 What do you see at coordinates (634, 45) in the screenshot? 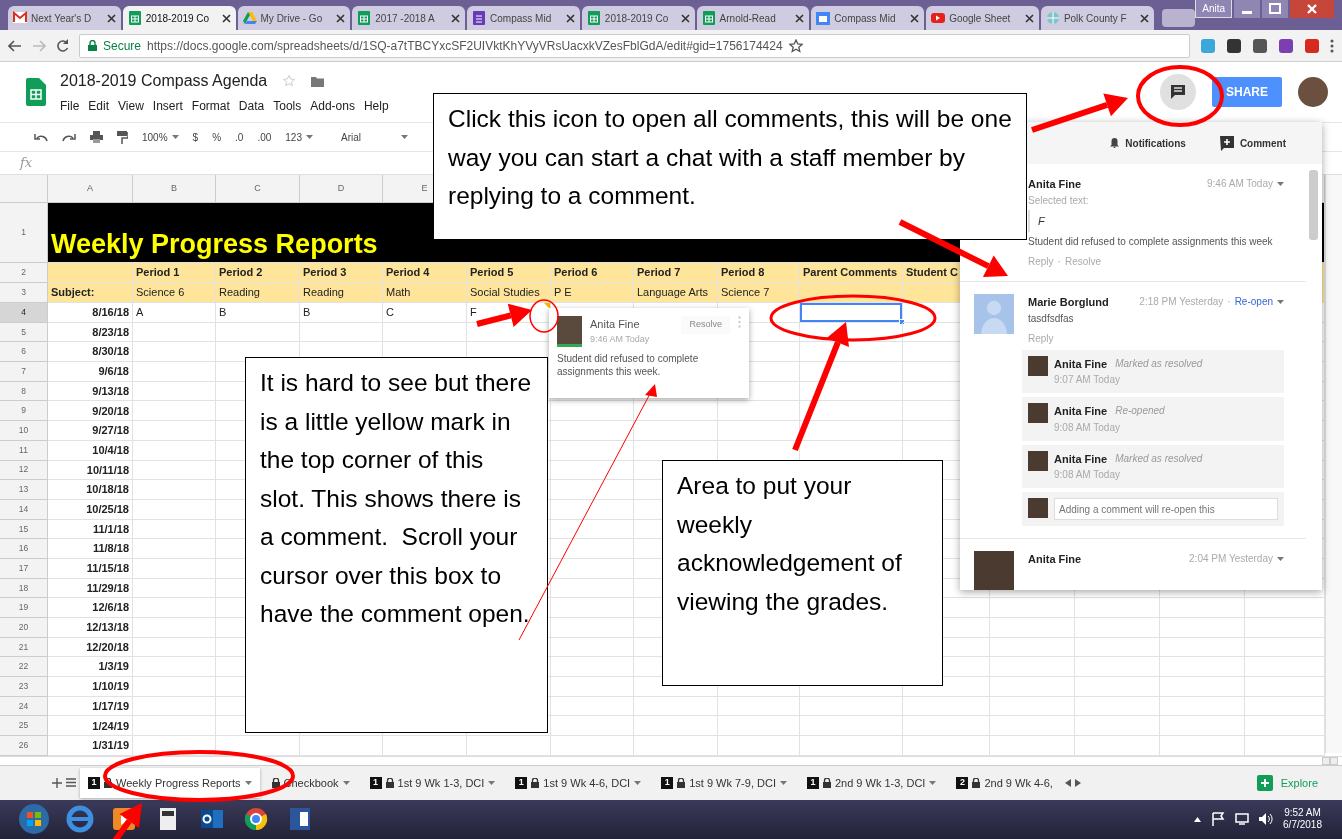
I see `address-bar: Secure https://docs.google.com/spreadsheets/d/1SQ-a7tTBCYxcSF2UIVktKhYVyVRsUacxkVZesFblGdA/edit#gid=1756174424` at bounding box center [634, 45].